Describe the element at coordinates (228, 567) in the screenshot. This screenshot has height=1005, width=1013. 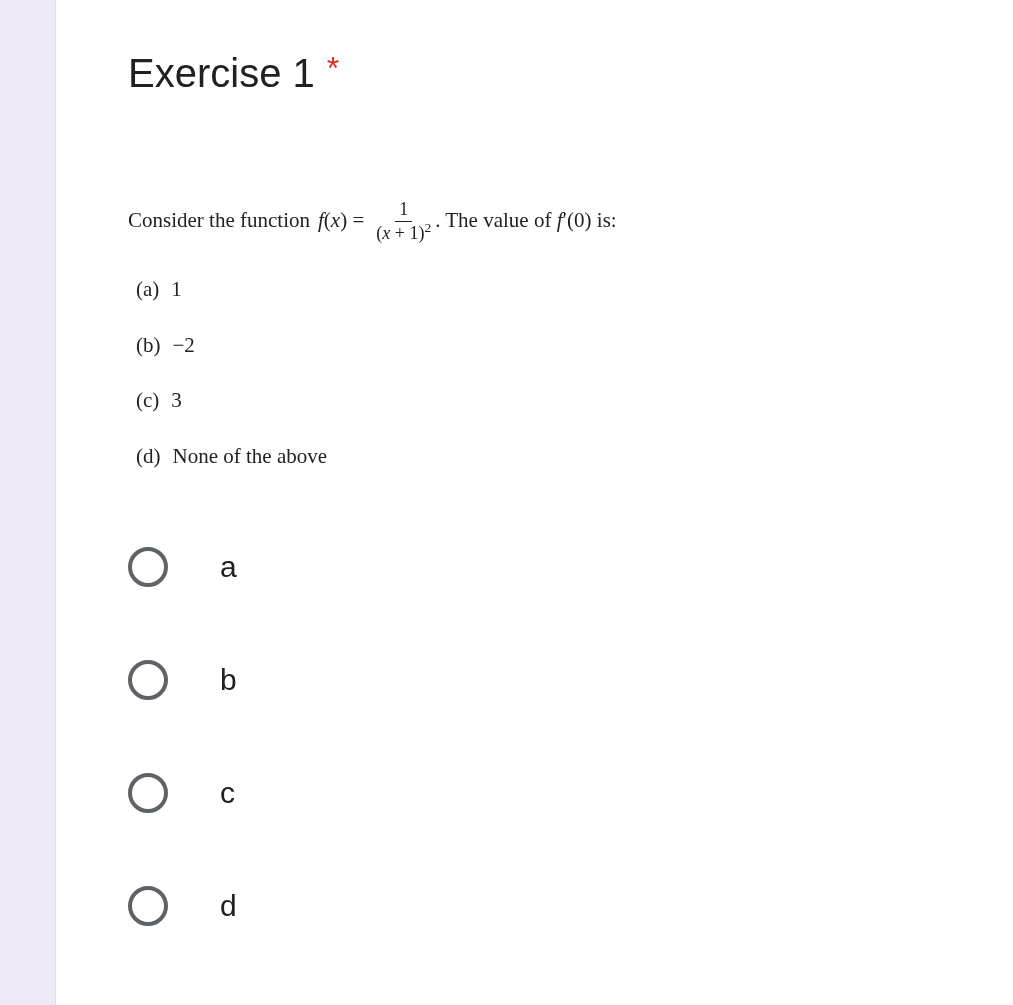
I see `option-label: a` at that location.